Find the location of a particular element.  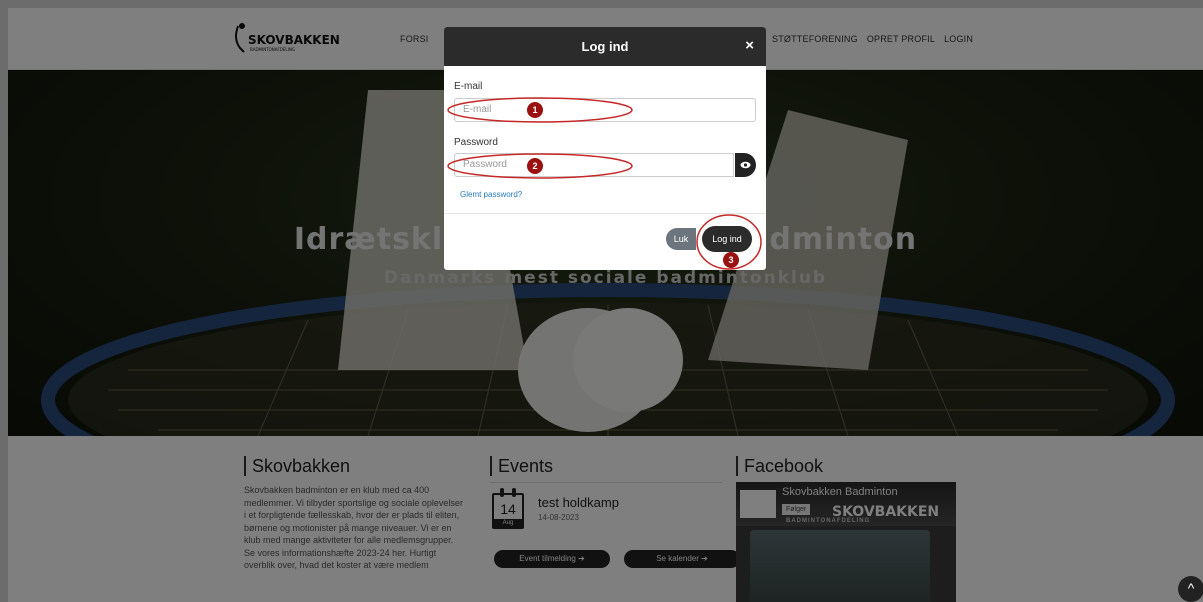

modal-title: Log ind is located at coordinates (605, 46).